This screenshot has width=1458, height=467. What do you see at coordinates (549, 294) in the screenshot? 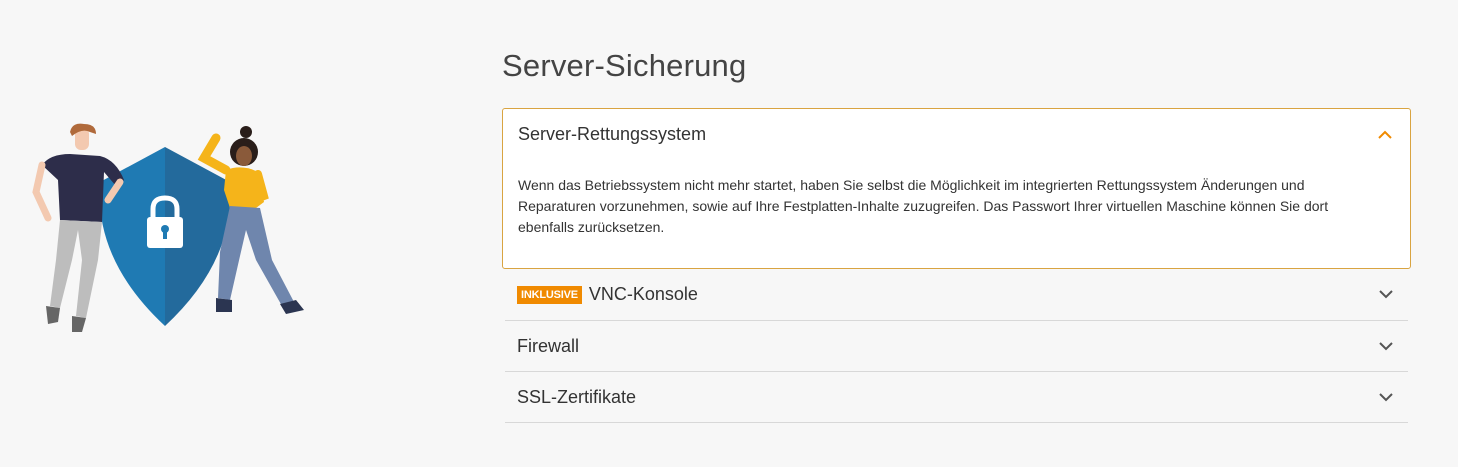
I see `inclusive-badge: INKLUSIVE` at bounding box center [549, 294].